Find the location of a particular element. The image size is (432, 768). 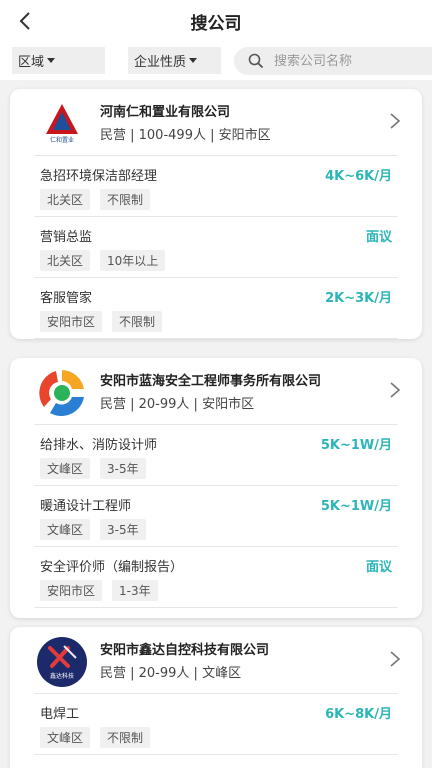

job-title: 电焊工 is located at coordinates (60, 714).